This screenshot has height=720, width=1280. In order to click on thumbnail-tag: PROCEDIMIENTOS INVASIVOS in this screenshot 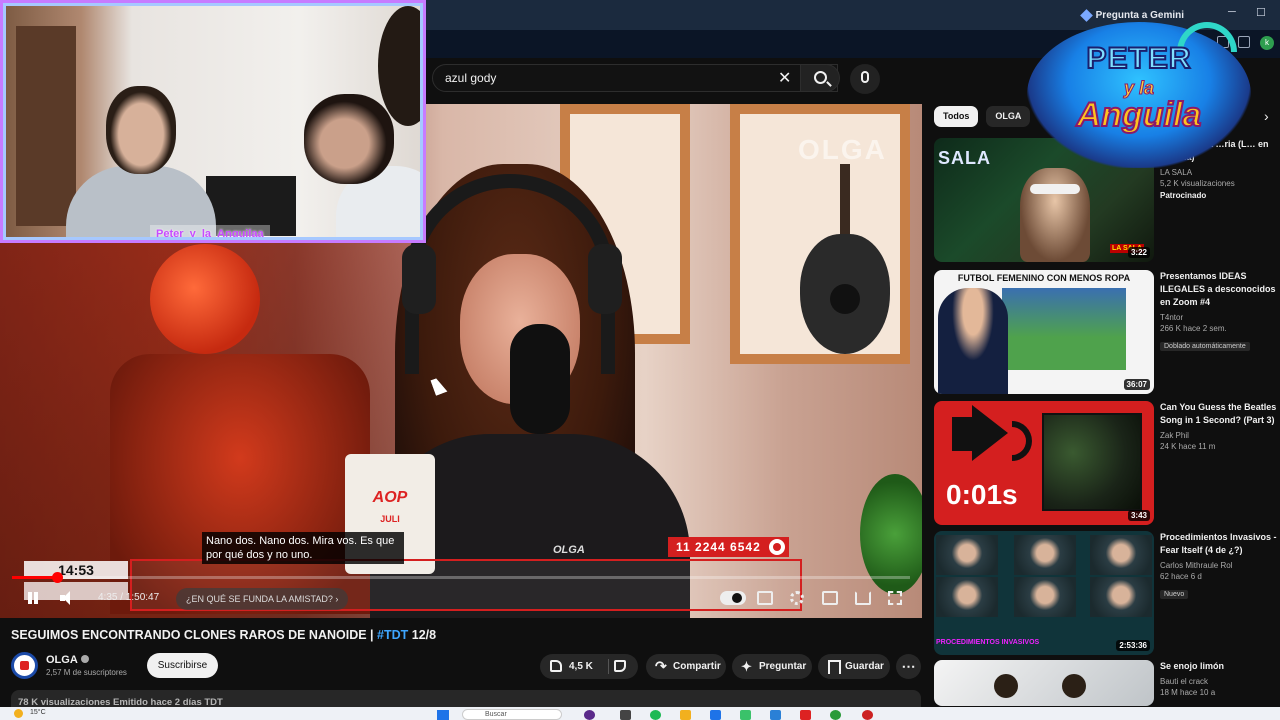, I will do `click(988, 642)`.